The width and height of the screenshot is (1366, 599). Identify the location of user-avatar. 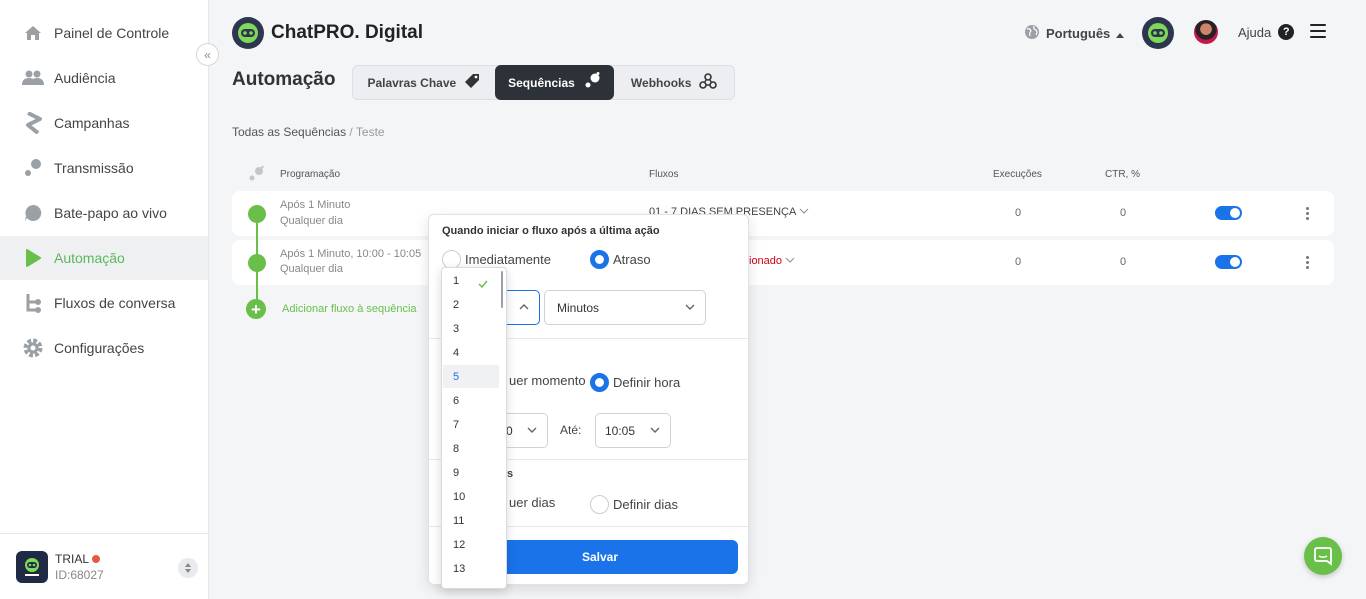
(1206, 32).